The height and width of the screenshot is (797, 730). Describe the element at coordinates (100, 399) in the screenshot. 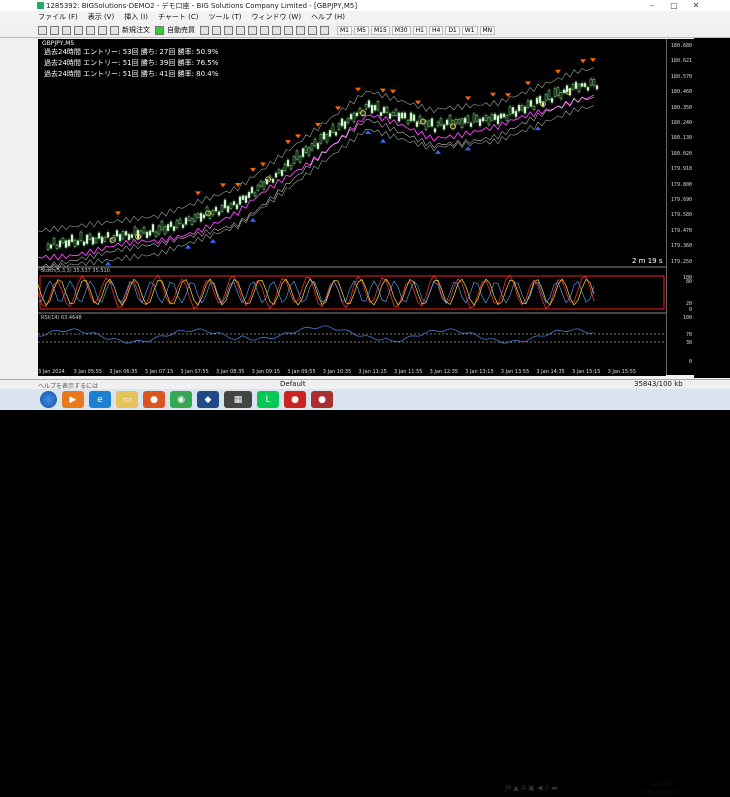

I see `ie-icon: e` at that location.